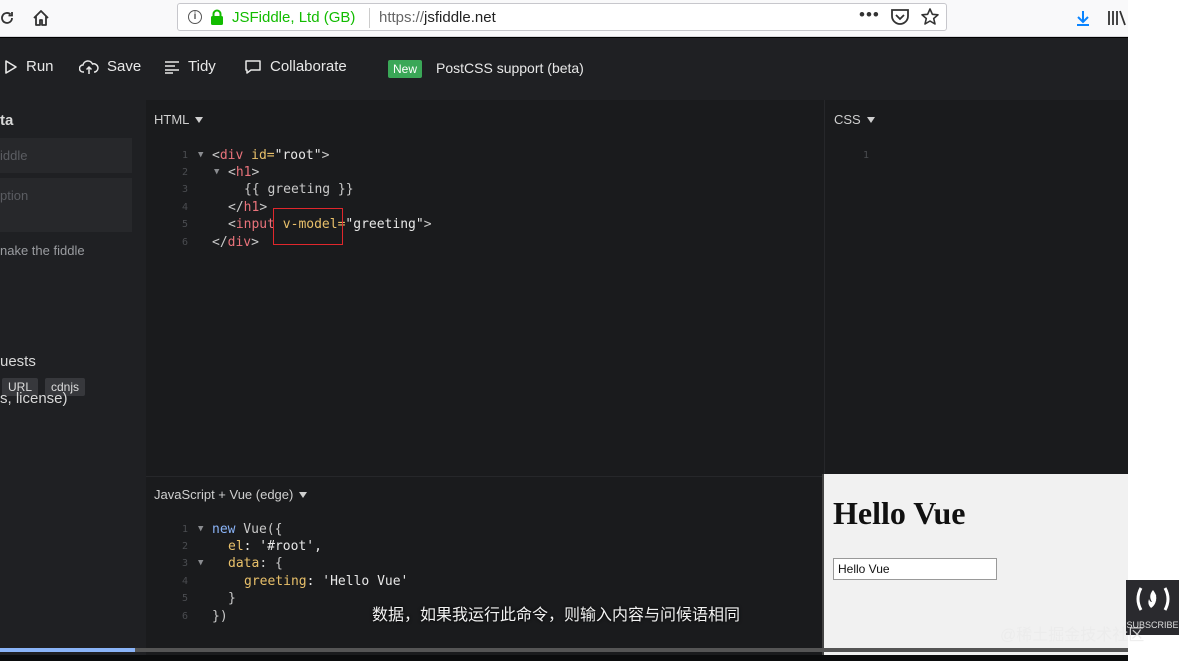 Image resolution: width=1179 pixels, height=661 pixels. I want to click on tidy-button: Tidy, so click(190, 66).